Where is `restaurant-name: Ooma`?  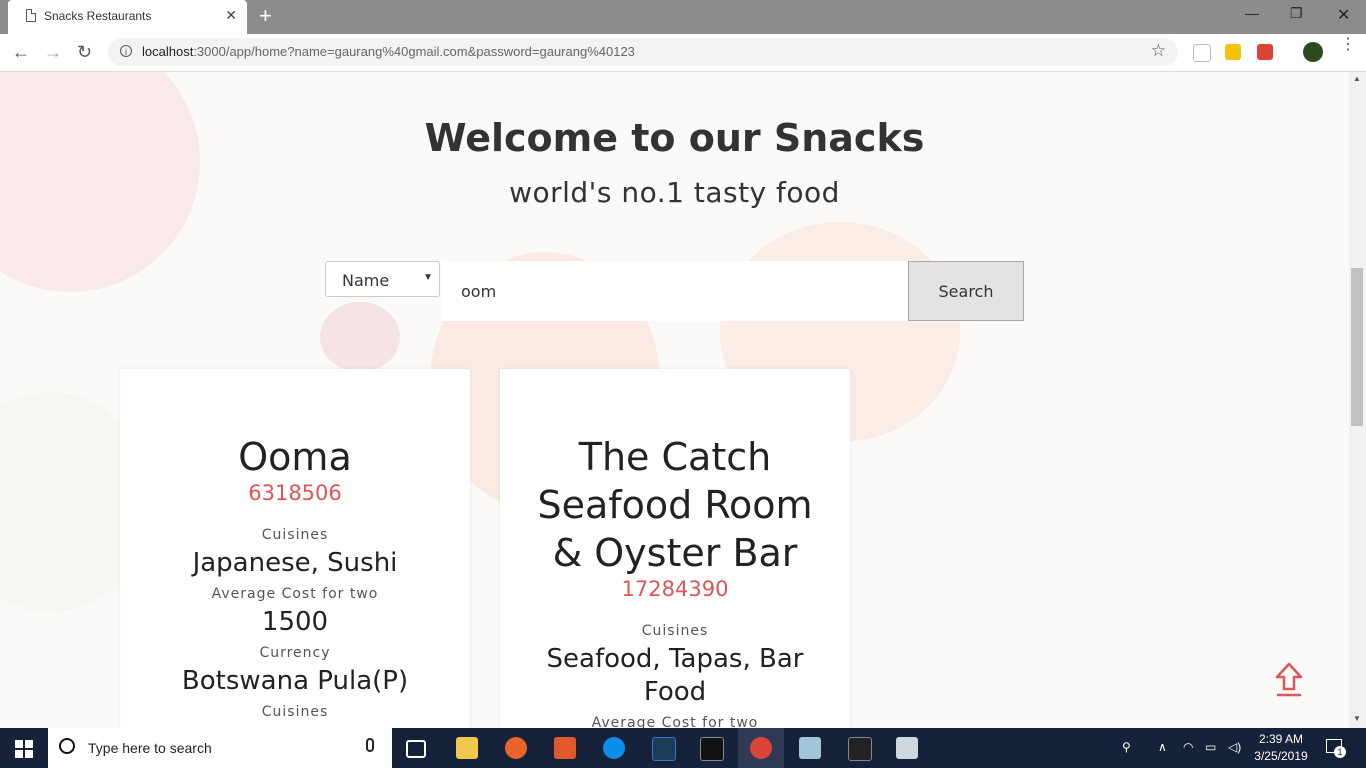
restaurant-name: Ooma is located at coordinates (295, 457).